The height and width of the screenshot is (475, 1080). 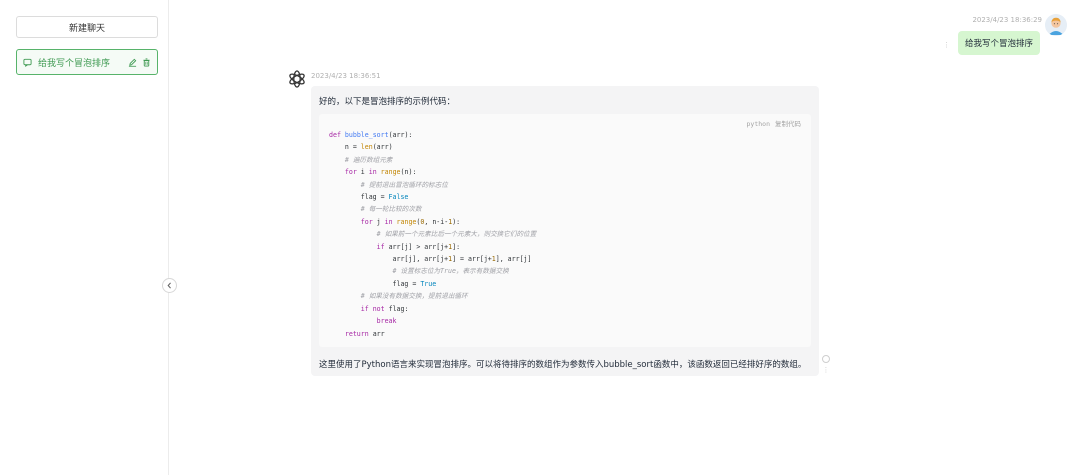 I want to click on assistant-message-timestamp: 2023/4/23 18:36:51, so click(x=346, y=76).